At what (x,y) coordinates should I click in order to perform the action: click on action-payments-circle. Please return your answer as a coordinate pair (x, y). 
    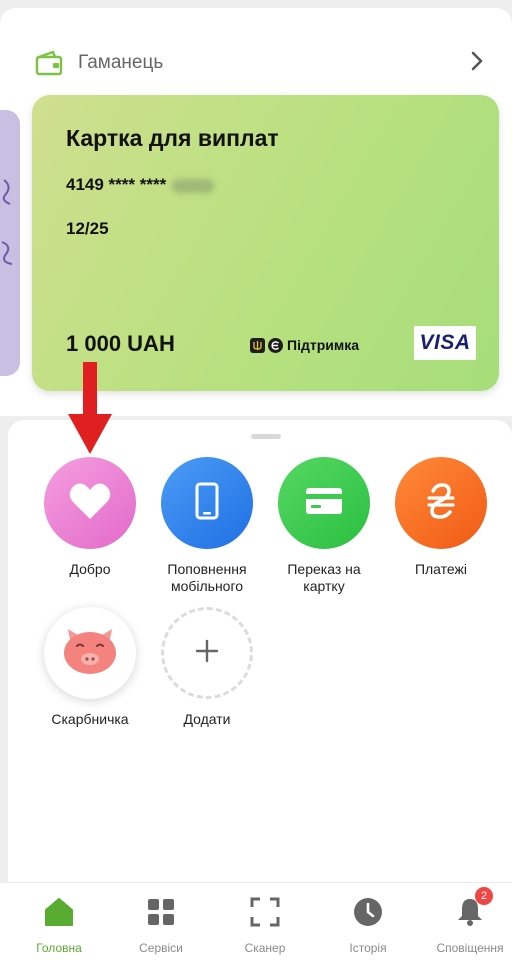
    Looking at the image, I should click on (441, 503).